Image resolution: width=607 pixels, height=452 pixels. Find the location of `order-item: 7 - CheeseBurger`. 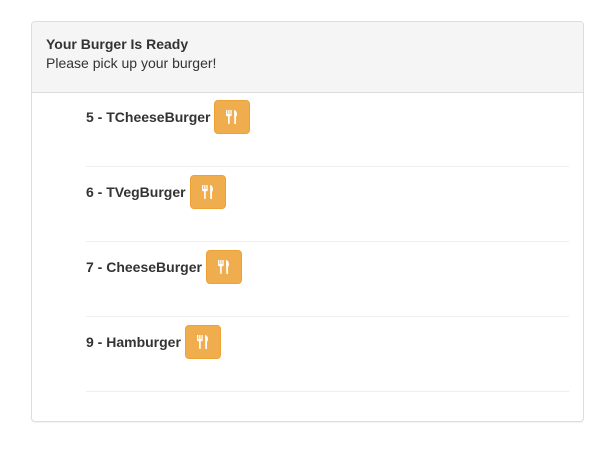

order-item: 7 - CheeseBurger is located at coordinates (327, 279).